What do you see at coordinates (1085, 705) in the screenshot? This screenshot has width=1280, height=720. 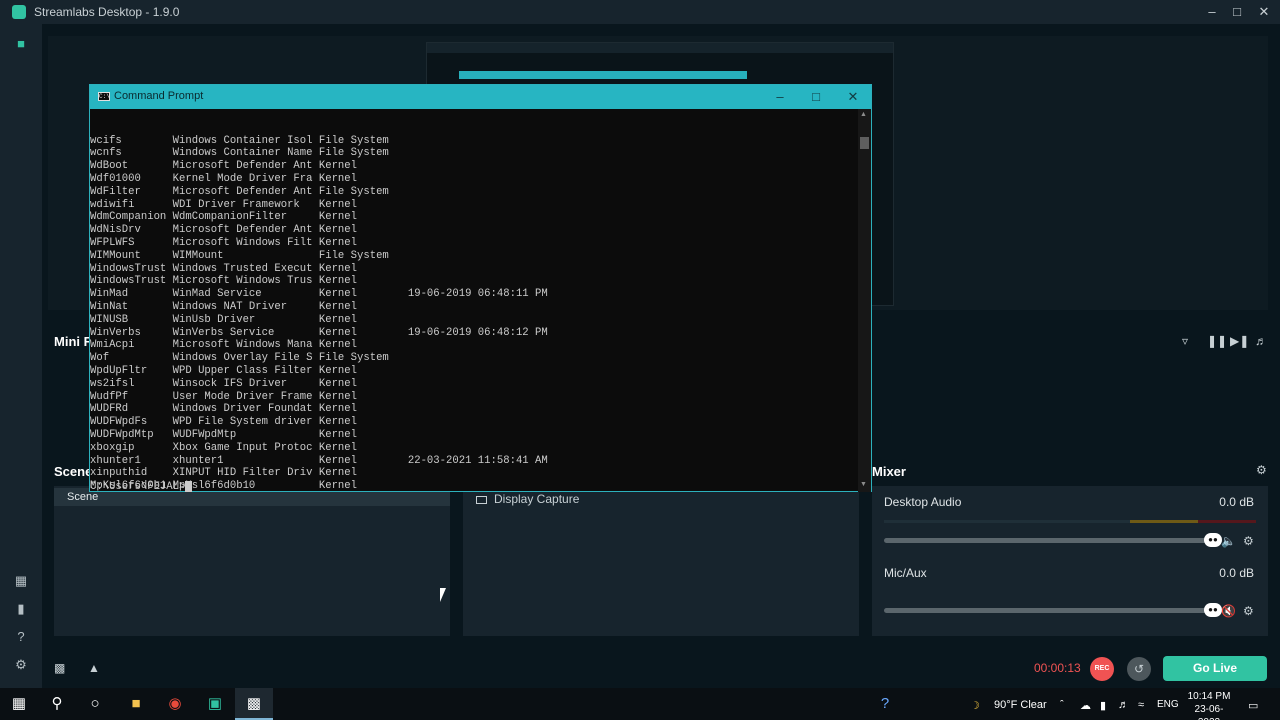 I see `onedrive-cloud-icon: ☁` at bounding box center [1085, 705].